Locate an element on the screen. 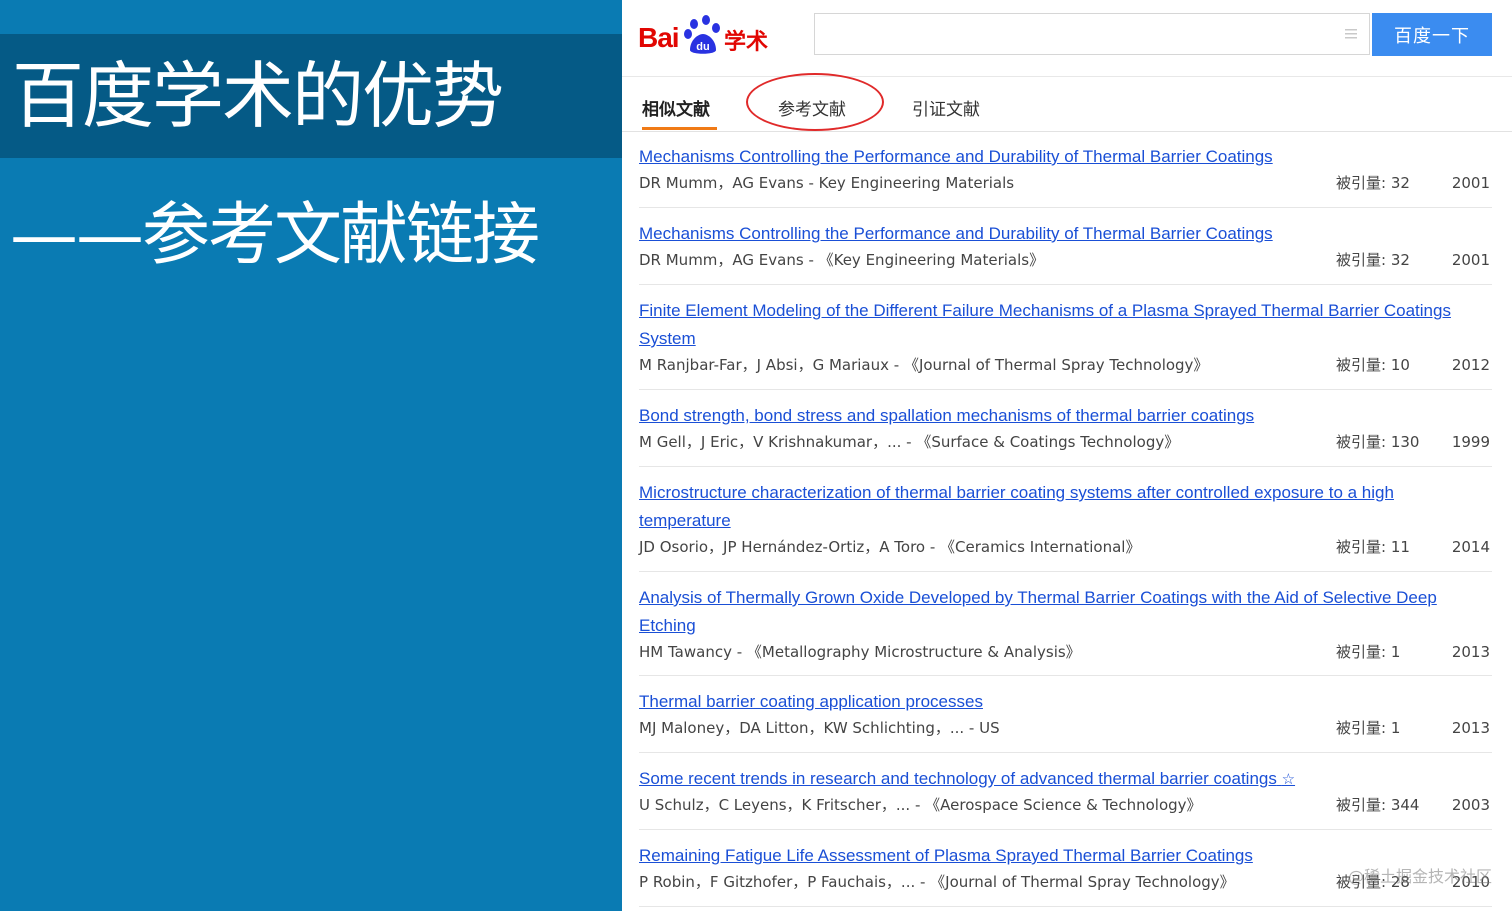 The image size is (1512, 911). result-cite-count: 被引量: 10 is located at coordinates (1373, 365).